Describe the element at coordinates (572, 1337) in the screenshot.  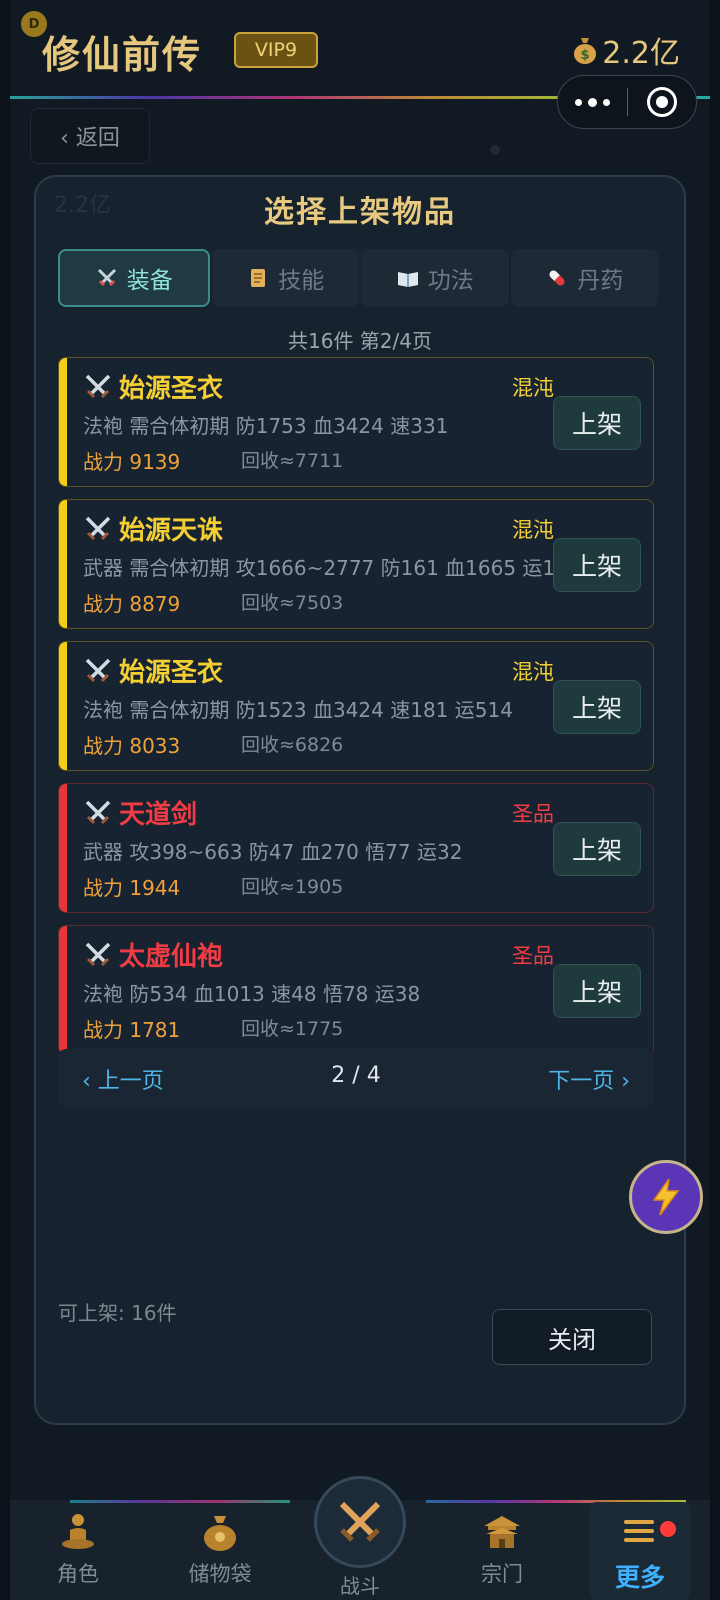
I see `close-button: 关闭` at that location.